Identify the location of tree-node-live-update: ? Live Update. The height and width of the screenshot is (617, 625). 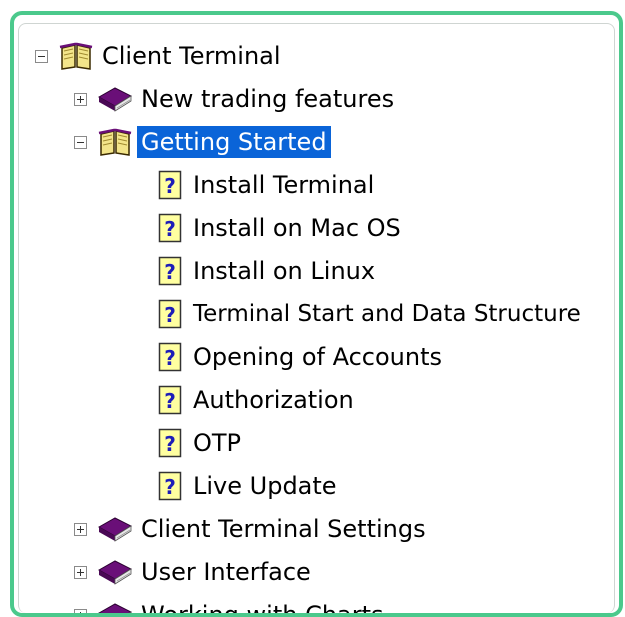
(249, 486).